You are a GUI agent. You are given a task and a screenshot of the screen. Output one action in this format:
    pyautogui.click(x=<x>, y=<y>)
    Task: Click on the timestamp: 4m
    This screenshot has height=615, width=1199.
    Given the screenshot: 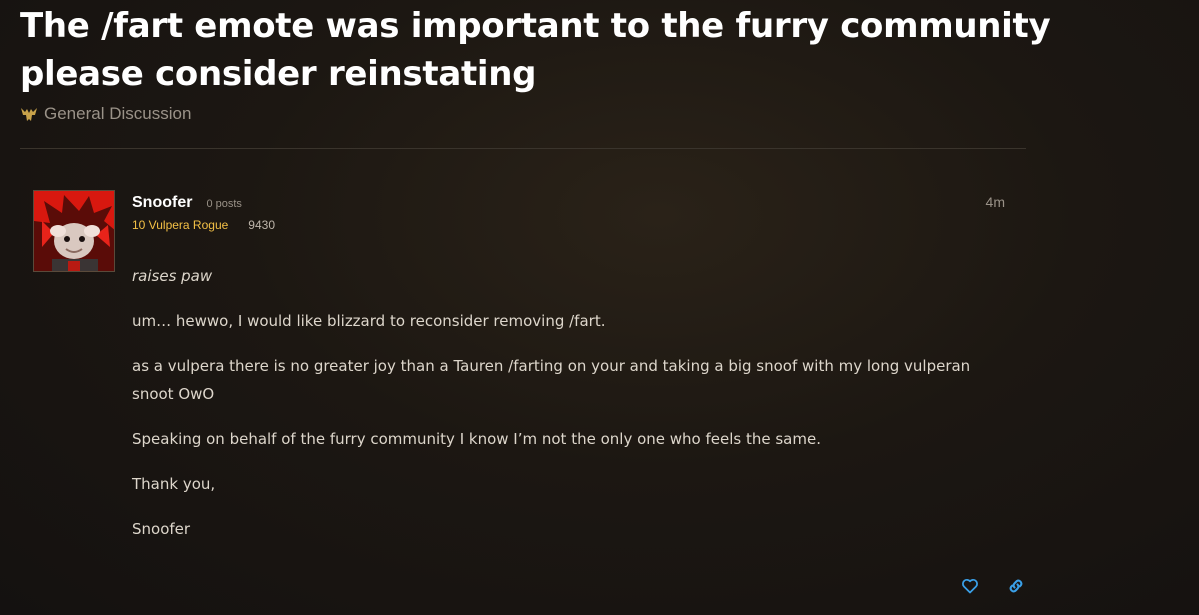 What is the action you would take?
    pyautogui.click(x=995, y=202)
    